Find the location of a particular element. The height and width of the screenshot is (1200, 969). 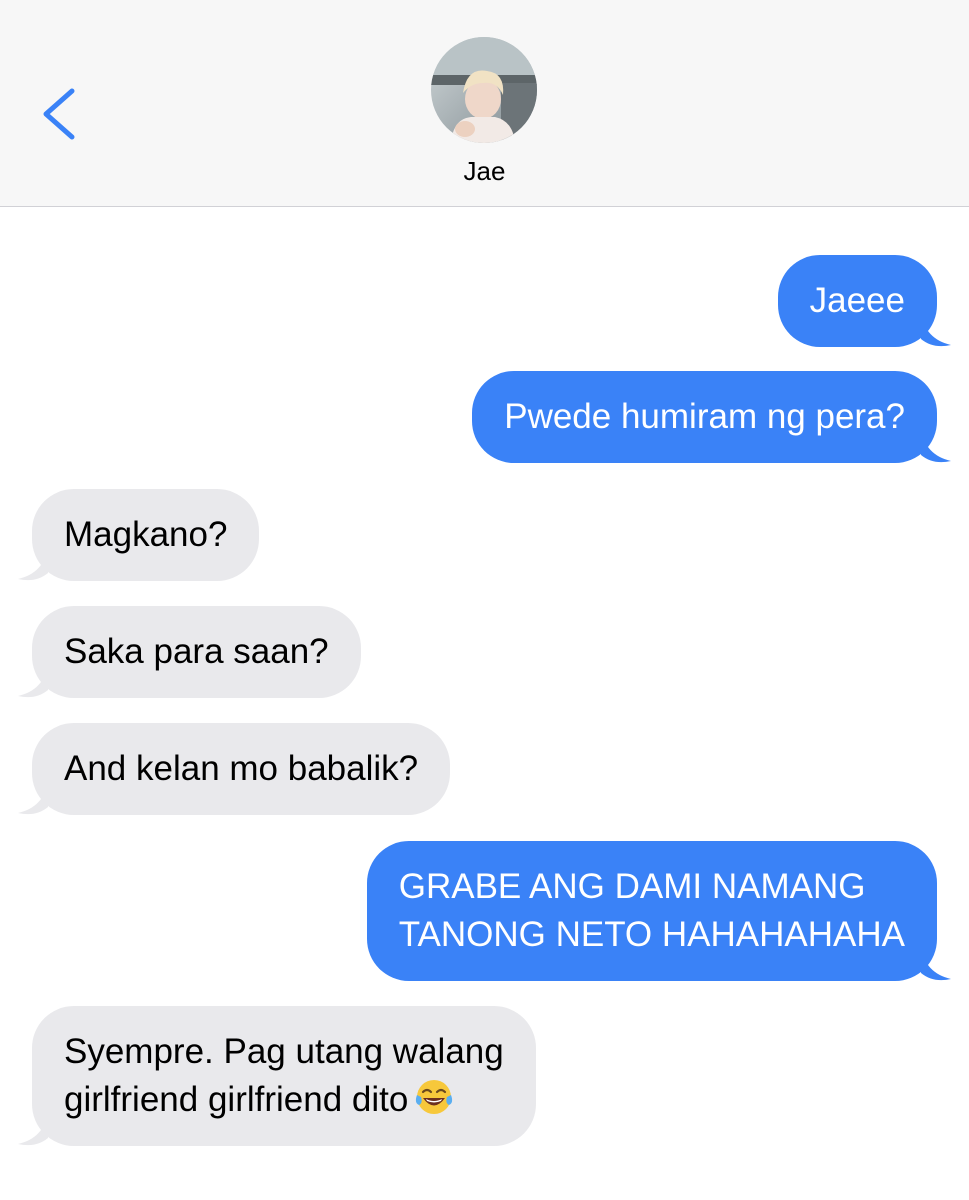

message-bubble-sent: Pwede humiram ng pera? is located at coordinates (711, 417).